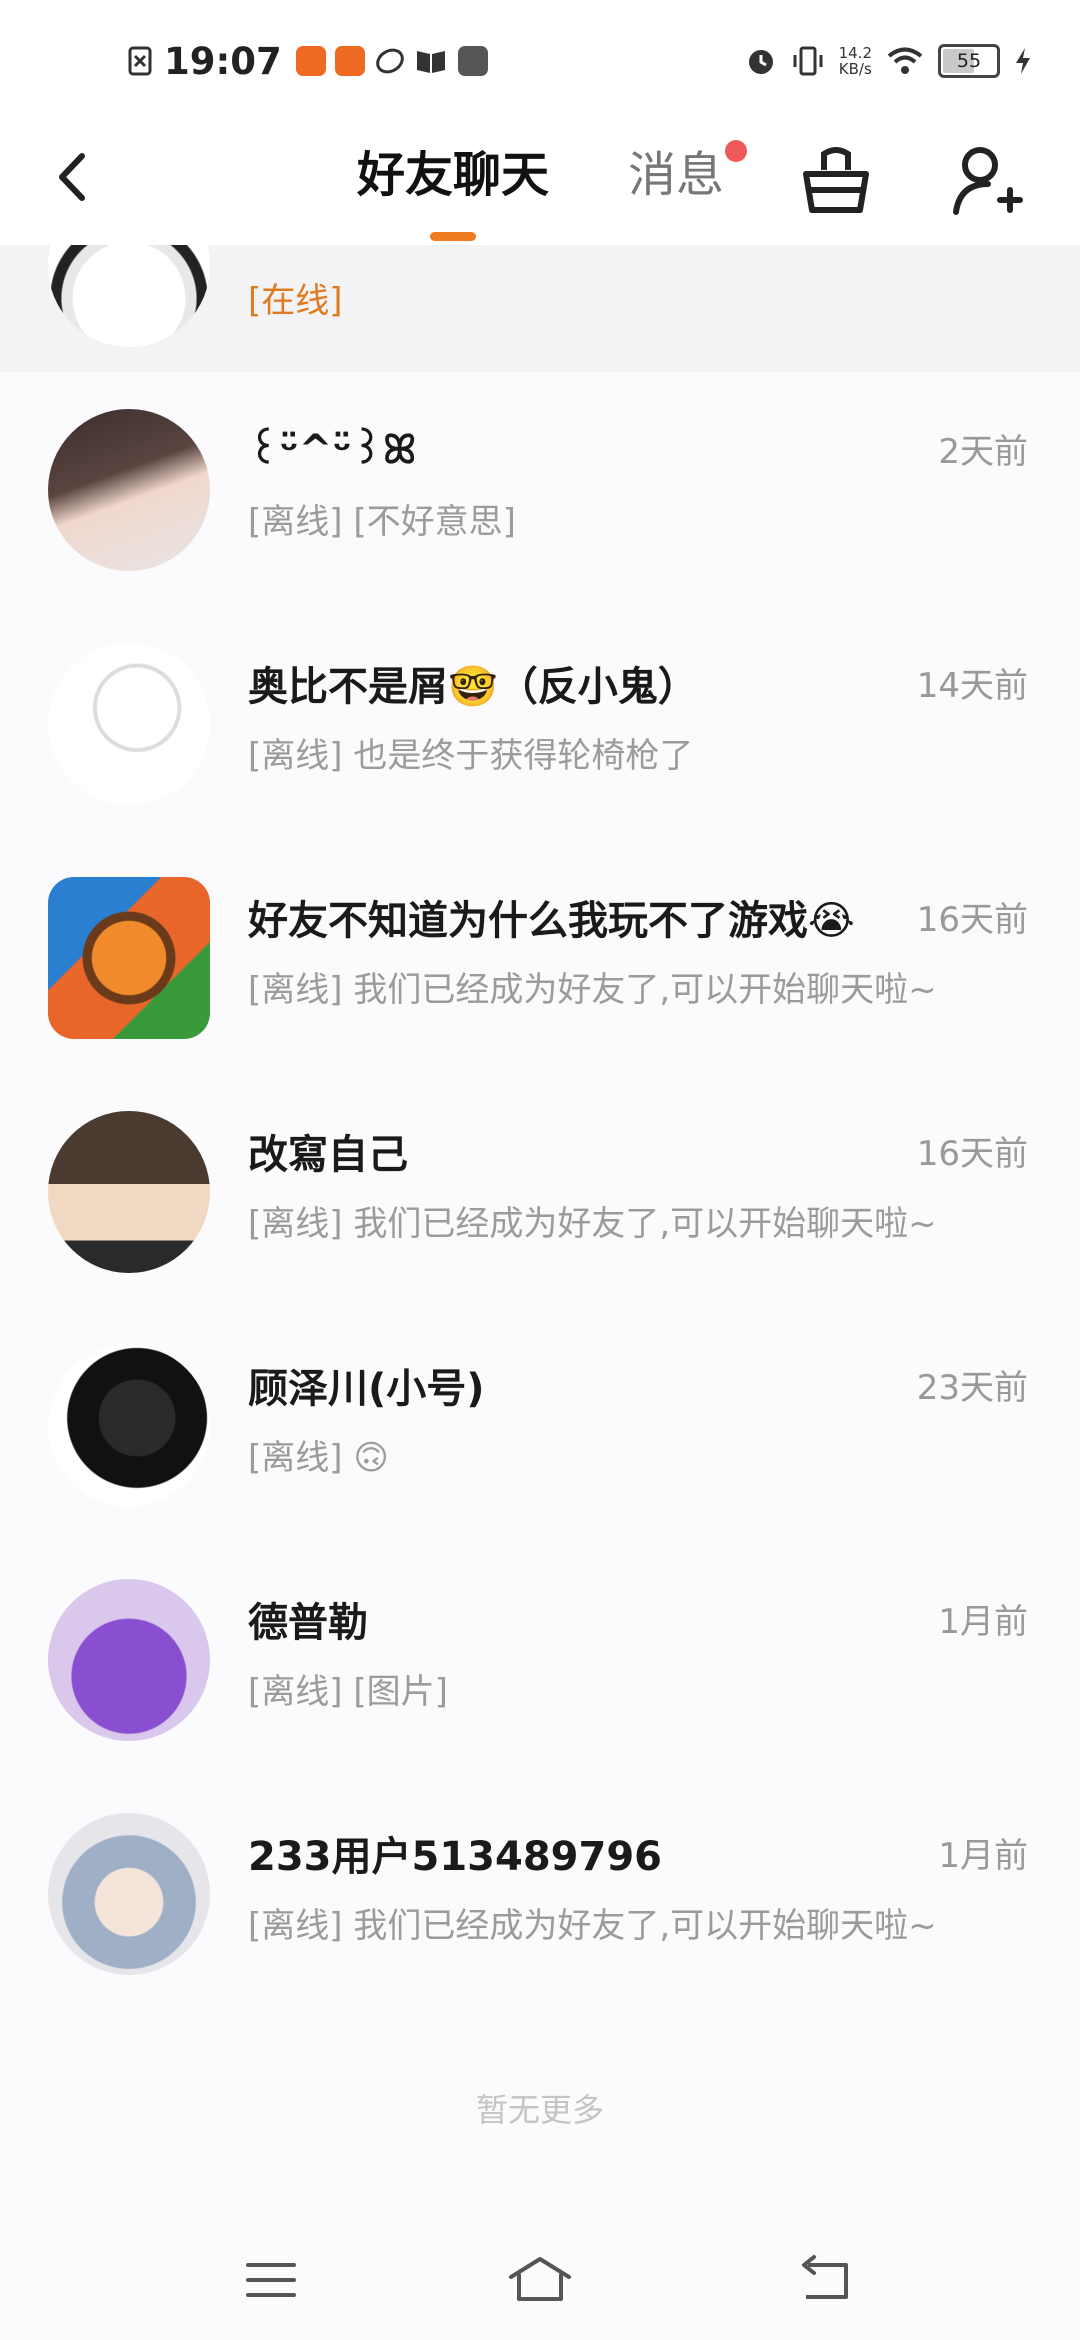 The image size is (1080, 2340). I want to click on last-message-preview: [离线] 也是终于获得轮椅枪了, so click(471, 756).